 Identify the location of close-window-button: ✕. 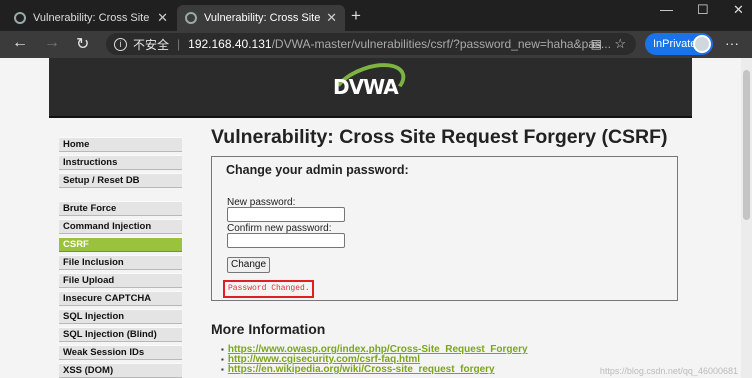
(738, 10).